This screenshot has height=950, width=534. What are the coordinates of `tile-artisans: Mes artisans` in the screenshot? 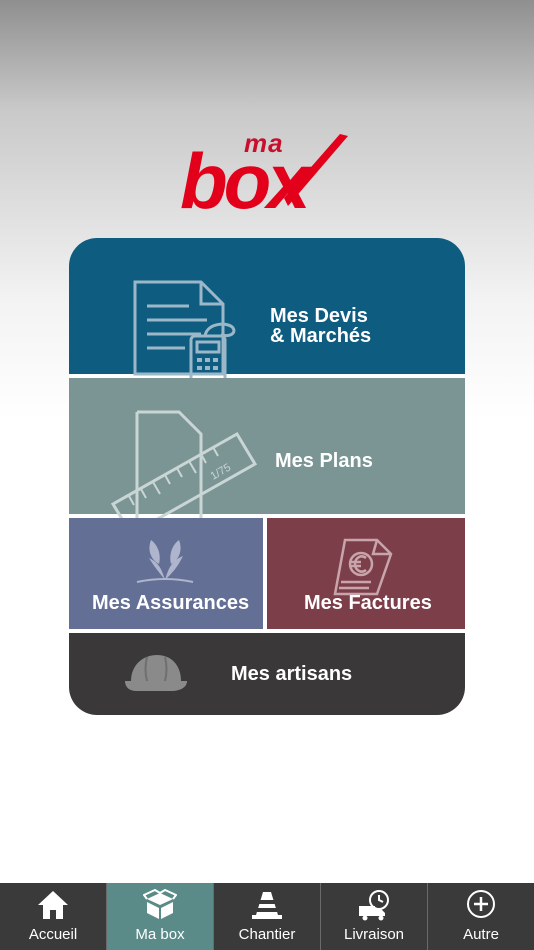 It's located at (267, 674).